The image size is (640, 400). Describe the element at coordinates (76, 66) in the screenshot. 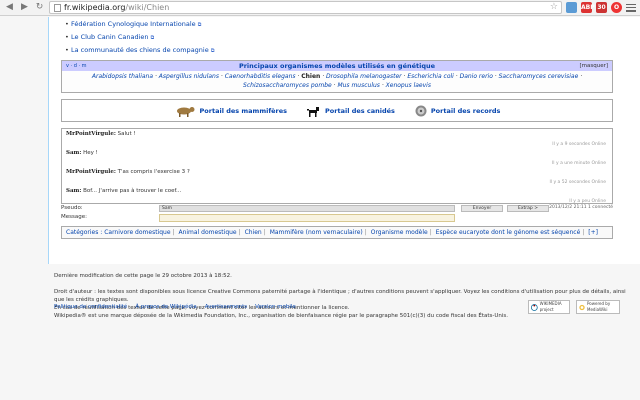

I see `navbox-vde-links: v · d · m` at that location.